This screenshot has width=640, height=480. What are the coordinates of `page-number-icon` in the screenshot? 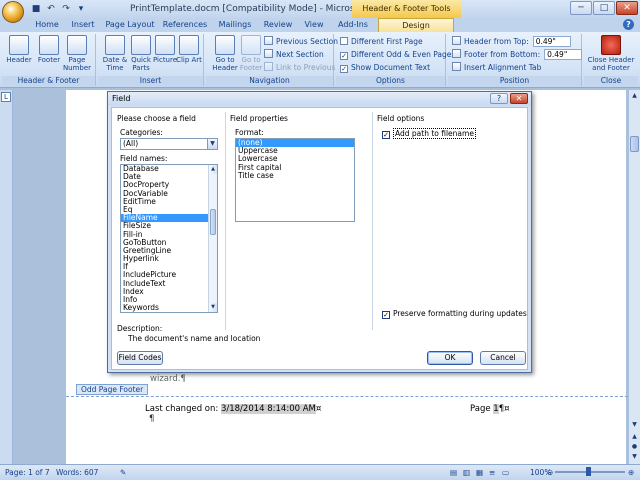 It's located at (77, 45).